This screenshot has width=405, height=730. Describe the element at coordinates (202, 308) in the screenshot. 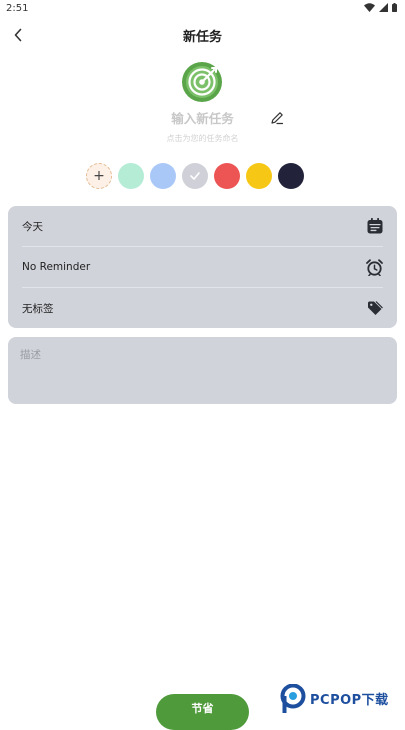

I see `tag-row: 无标签` at that location.